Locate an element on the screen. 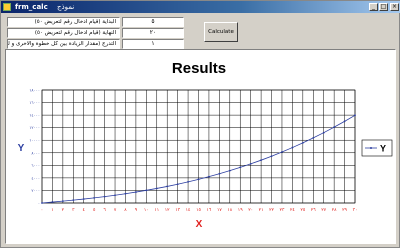 This screenshot has width=400, height=248. x-tick-label: ١٠ is located at coordinates (146, 210).